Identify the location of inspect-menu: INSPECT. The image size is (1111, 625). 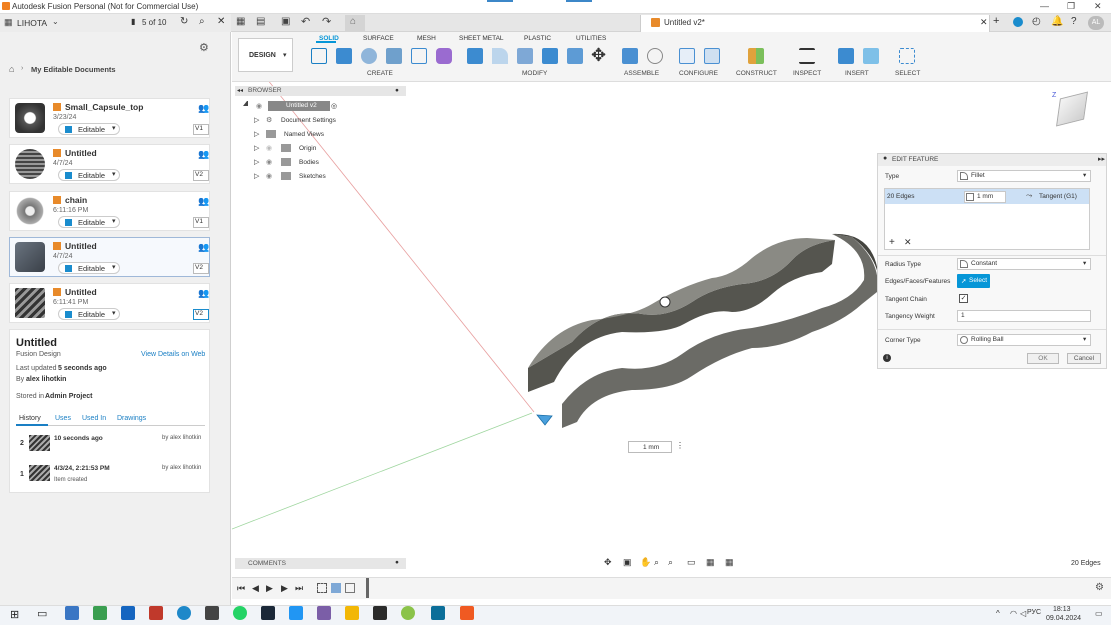
(807, 73).